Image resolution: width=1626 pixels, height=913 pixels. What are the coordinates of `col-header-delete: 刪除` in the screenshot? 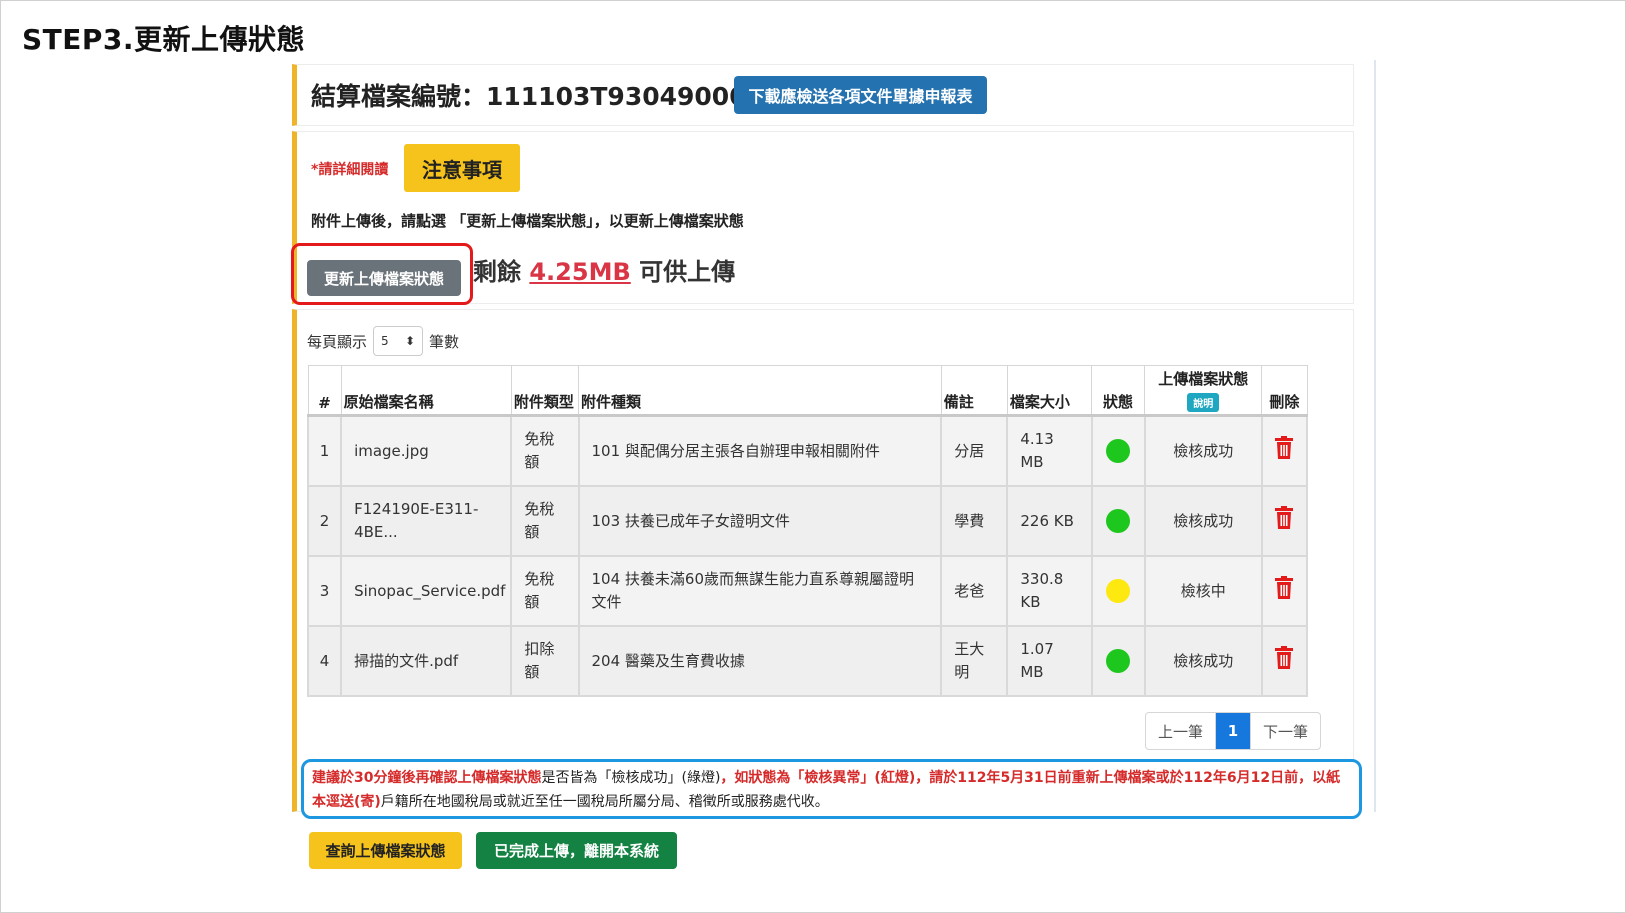 It's located at (1284, 391).